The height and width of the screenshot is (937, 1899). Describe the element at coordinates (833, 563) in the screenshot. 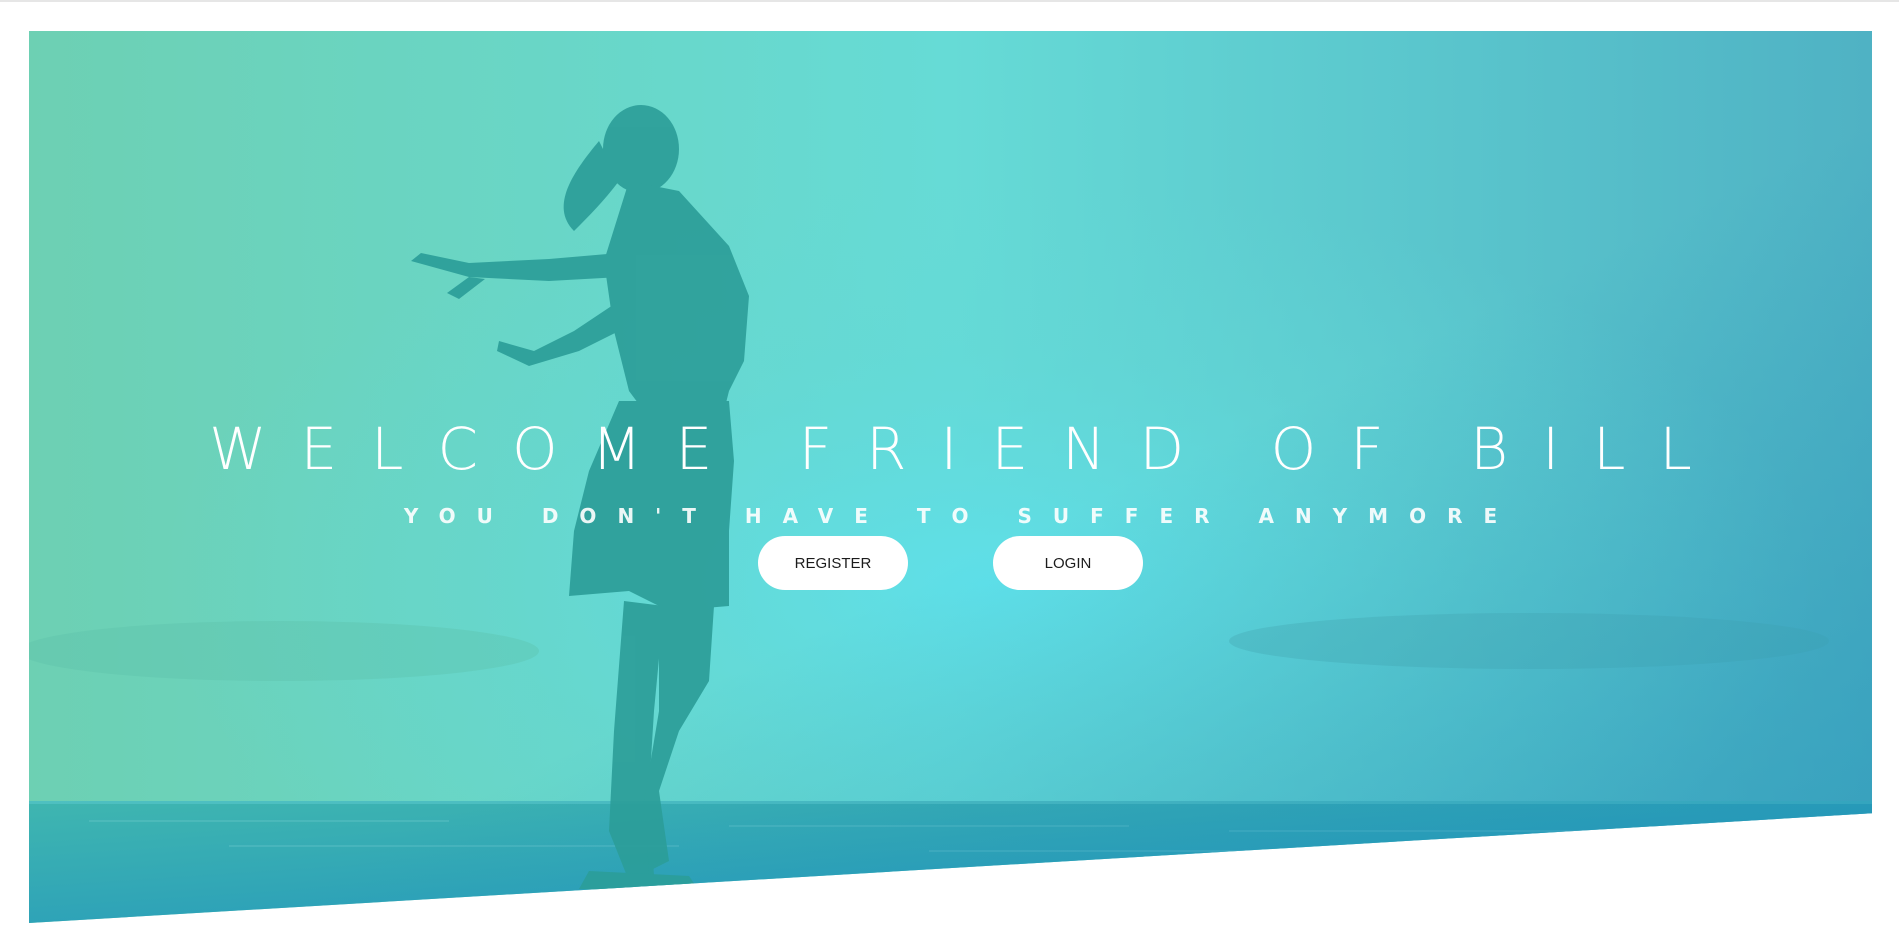

I see `register-button: REGISTER` at that location.